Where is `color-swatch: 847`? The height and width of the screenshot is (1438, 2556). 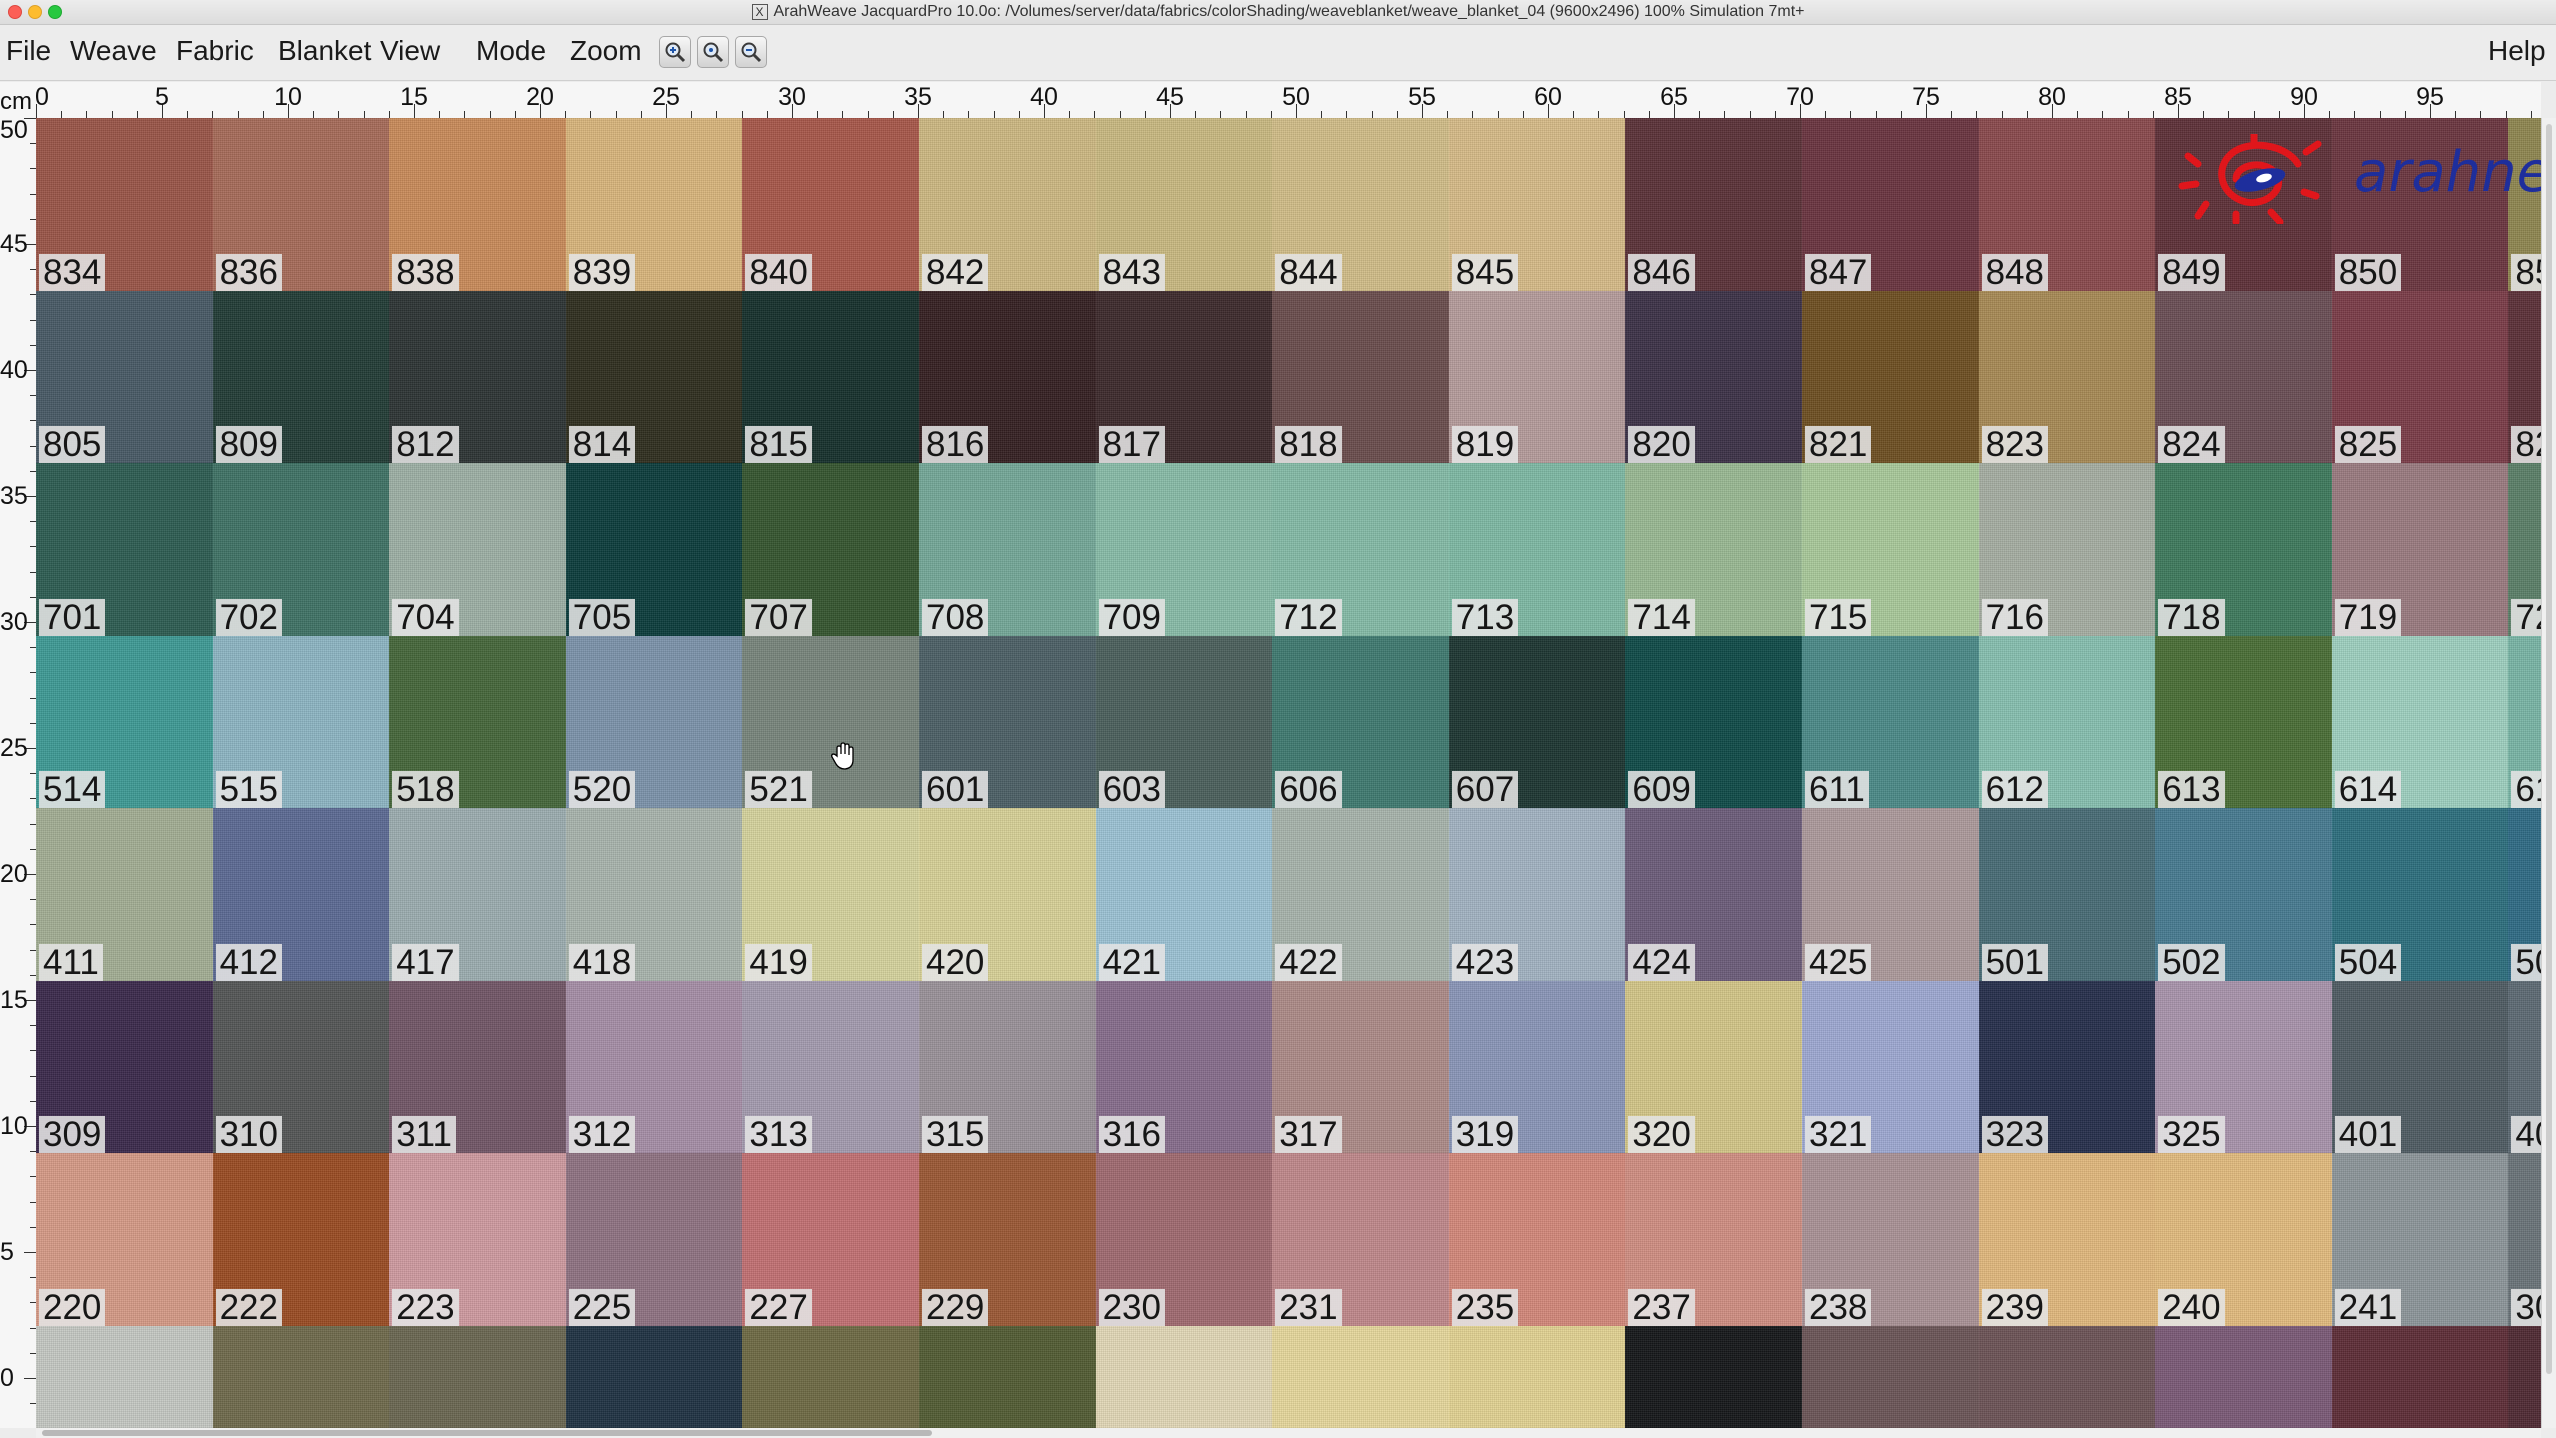 color-swatch: 847 is located at coordinates (1891, 205).